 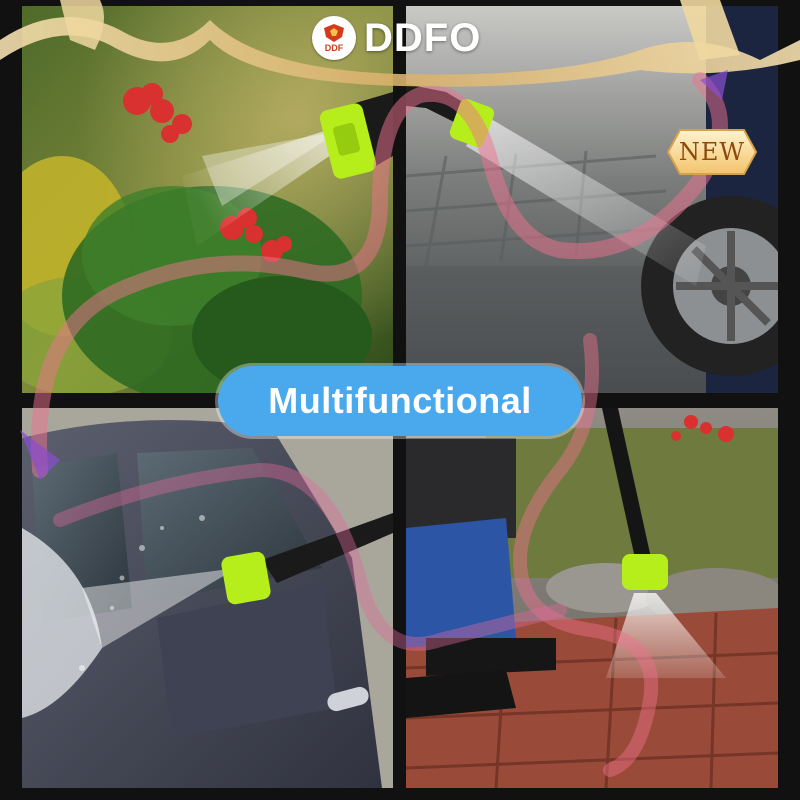 I want to click on brand-badge-text: DDF, so click(x=334, y=48).